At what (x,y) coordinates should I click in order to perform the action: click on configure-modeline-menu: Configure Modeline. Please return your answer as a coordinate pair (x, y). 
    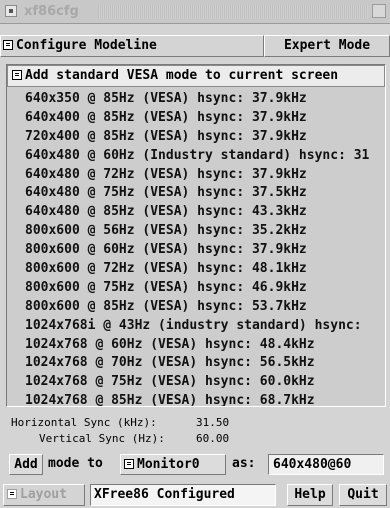
    Looking at the image, I should click on (132, 46).